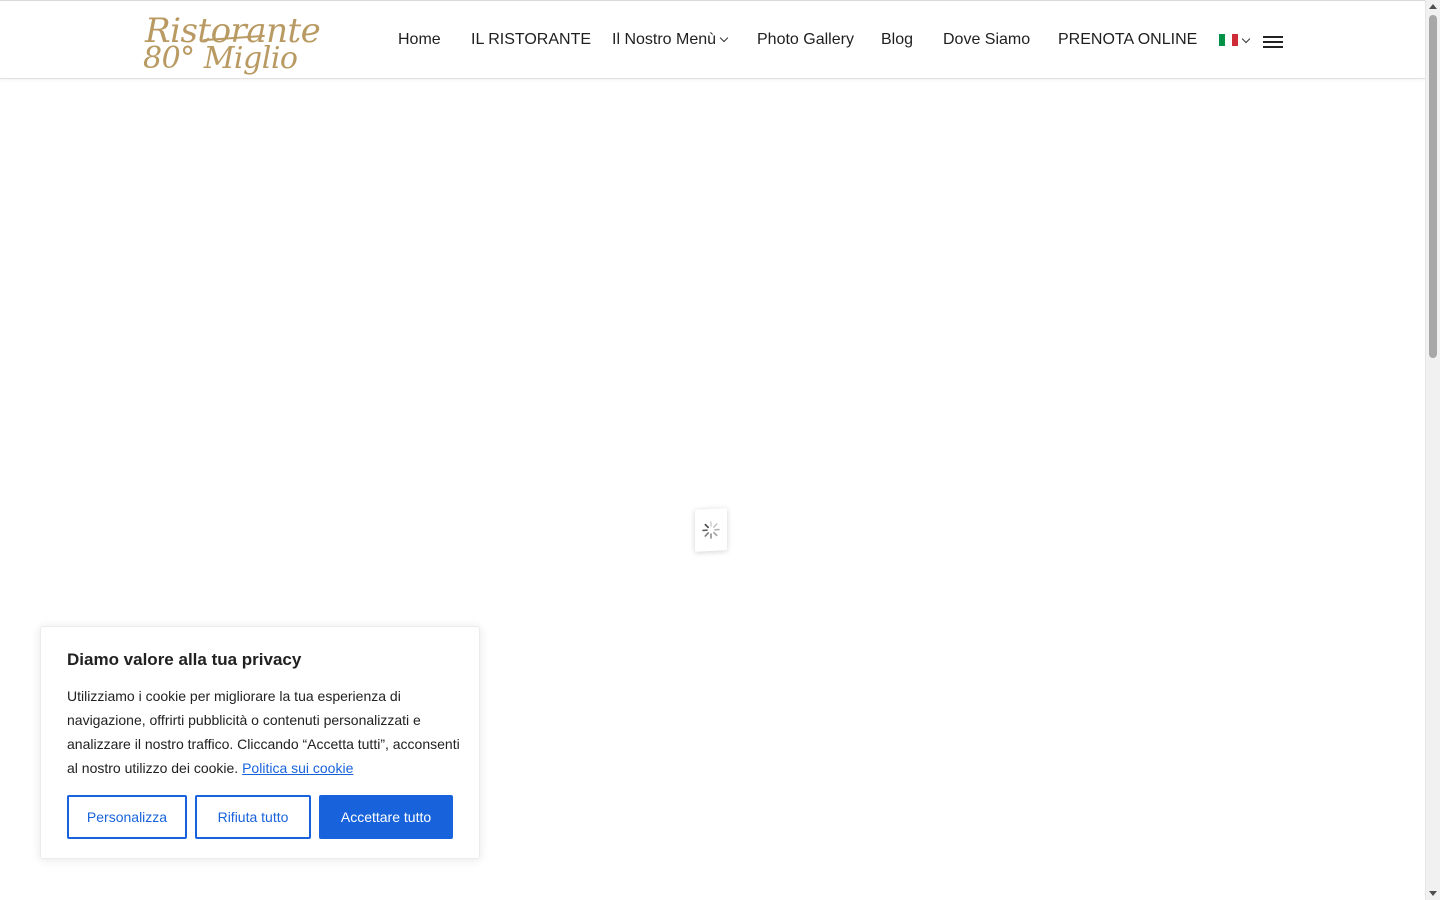 This screenshot has height=900, width=1440. Describe the element at coordinates (184, 659) in the screenshot. I see `cookie-banner-title: Diamo valore alla tua privacy` at that location.